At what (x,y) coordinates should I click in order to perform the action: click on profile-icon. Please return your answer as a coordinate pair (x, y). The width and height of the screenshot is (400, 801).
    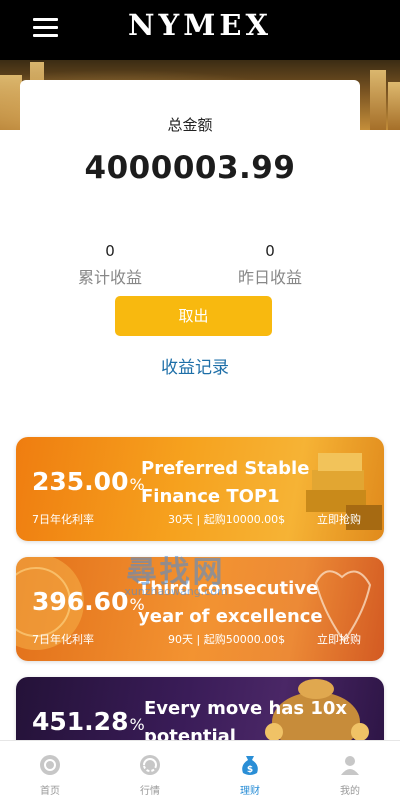
    Looking at the image, I should click on (350, 765).